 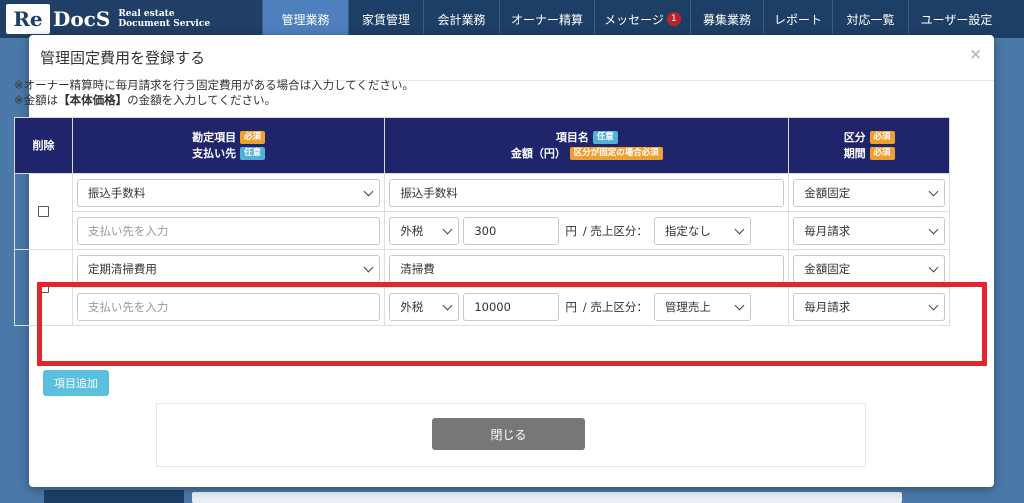 What do you see at coordinates (93, 100) in the screenshot?
I see `note-bold: 【本体価格】` at bounding box center [93, 100].